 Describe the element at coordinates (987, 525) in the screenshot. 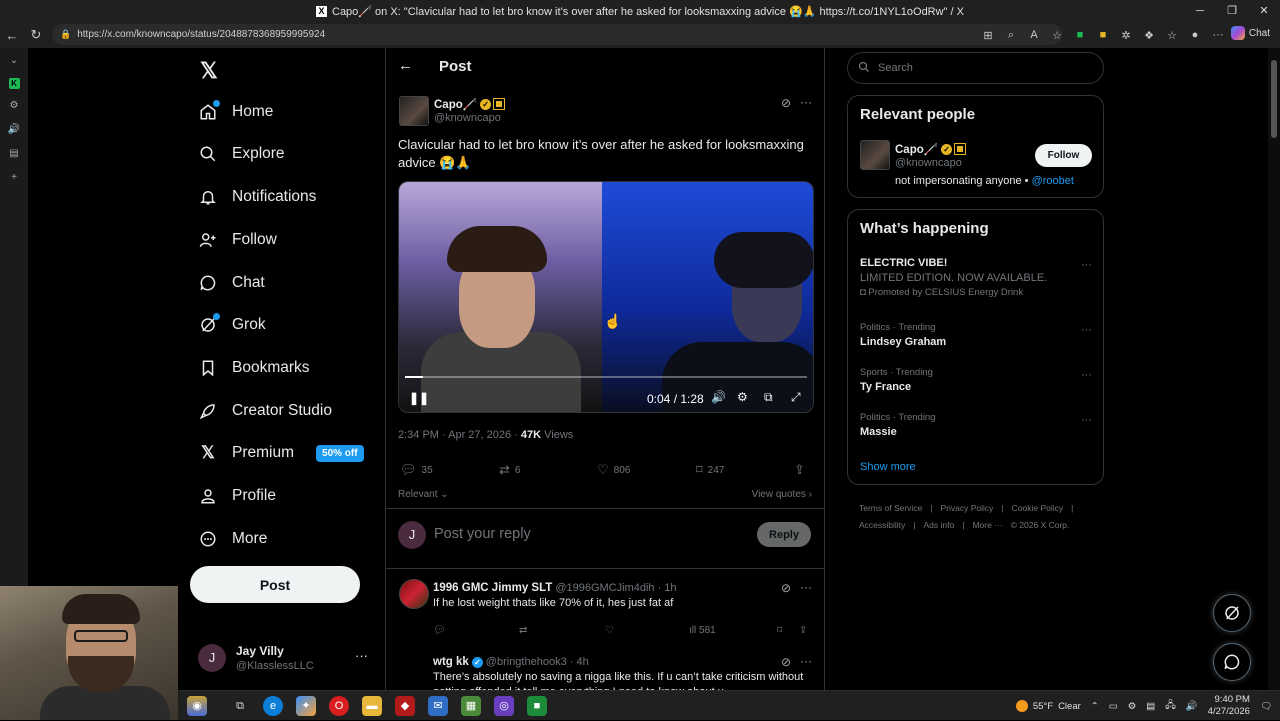

I see `footer-link: More ···` at that location.